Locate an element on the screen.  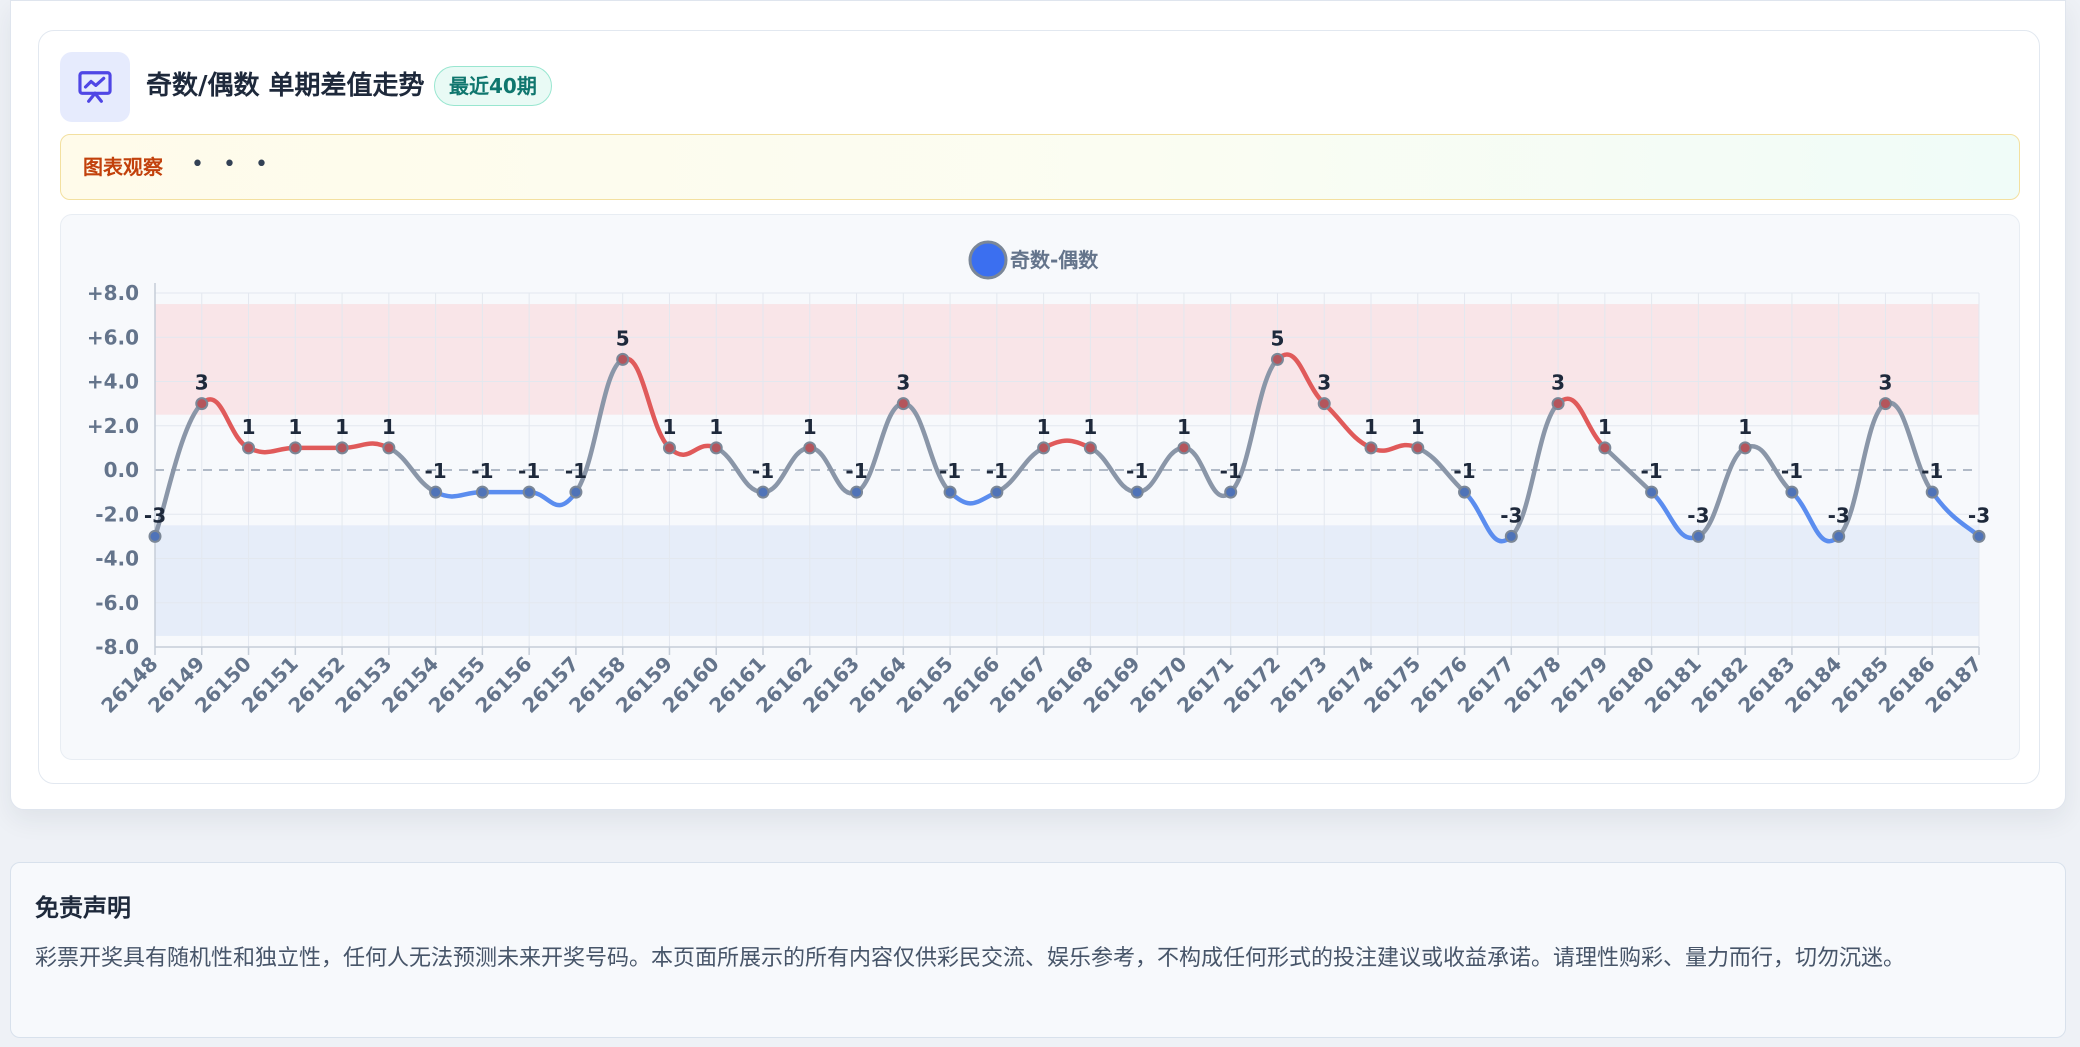
period-badge: 最近40期 is located at coordinates (493, 86).